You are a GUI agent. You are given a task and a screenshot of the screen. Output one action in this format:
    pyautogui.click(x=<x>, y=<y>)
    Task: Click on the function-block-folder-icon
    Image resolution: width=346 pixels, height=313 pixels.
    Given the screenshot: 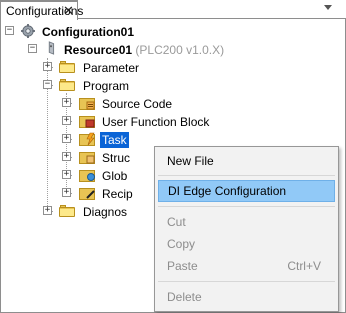 What is the action you would take?
    pyautogui.click(x=87, y=122)
    